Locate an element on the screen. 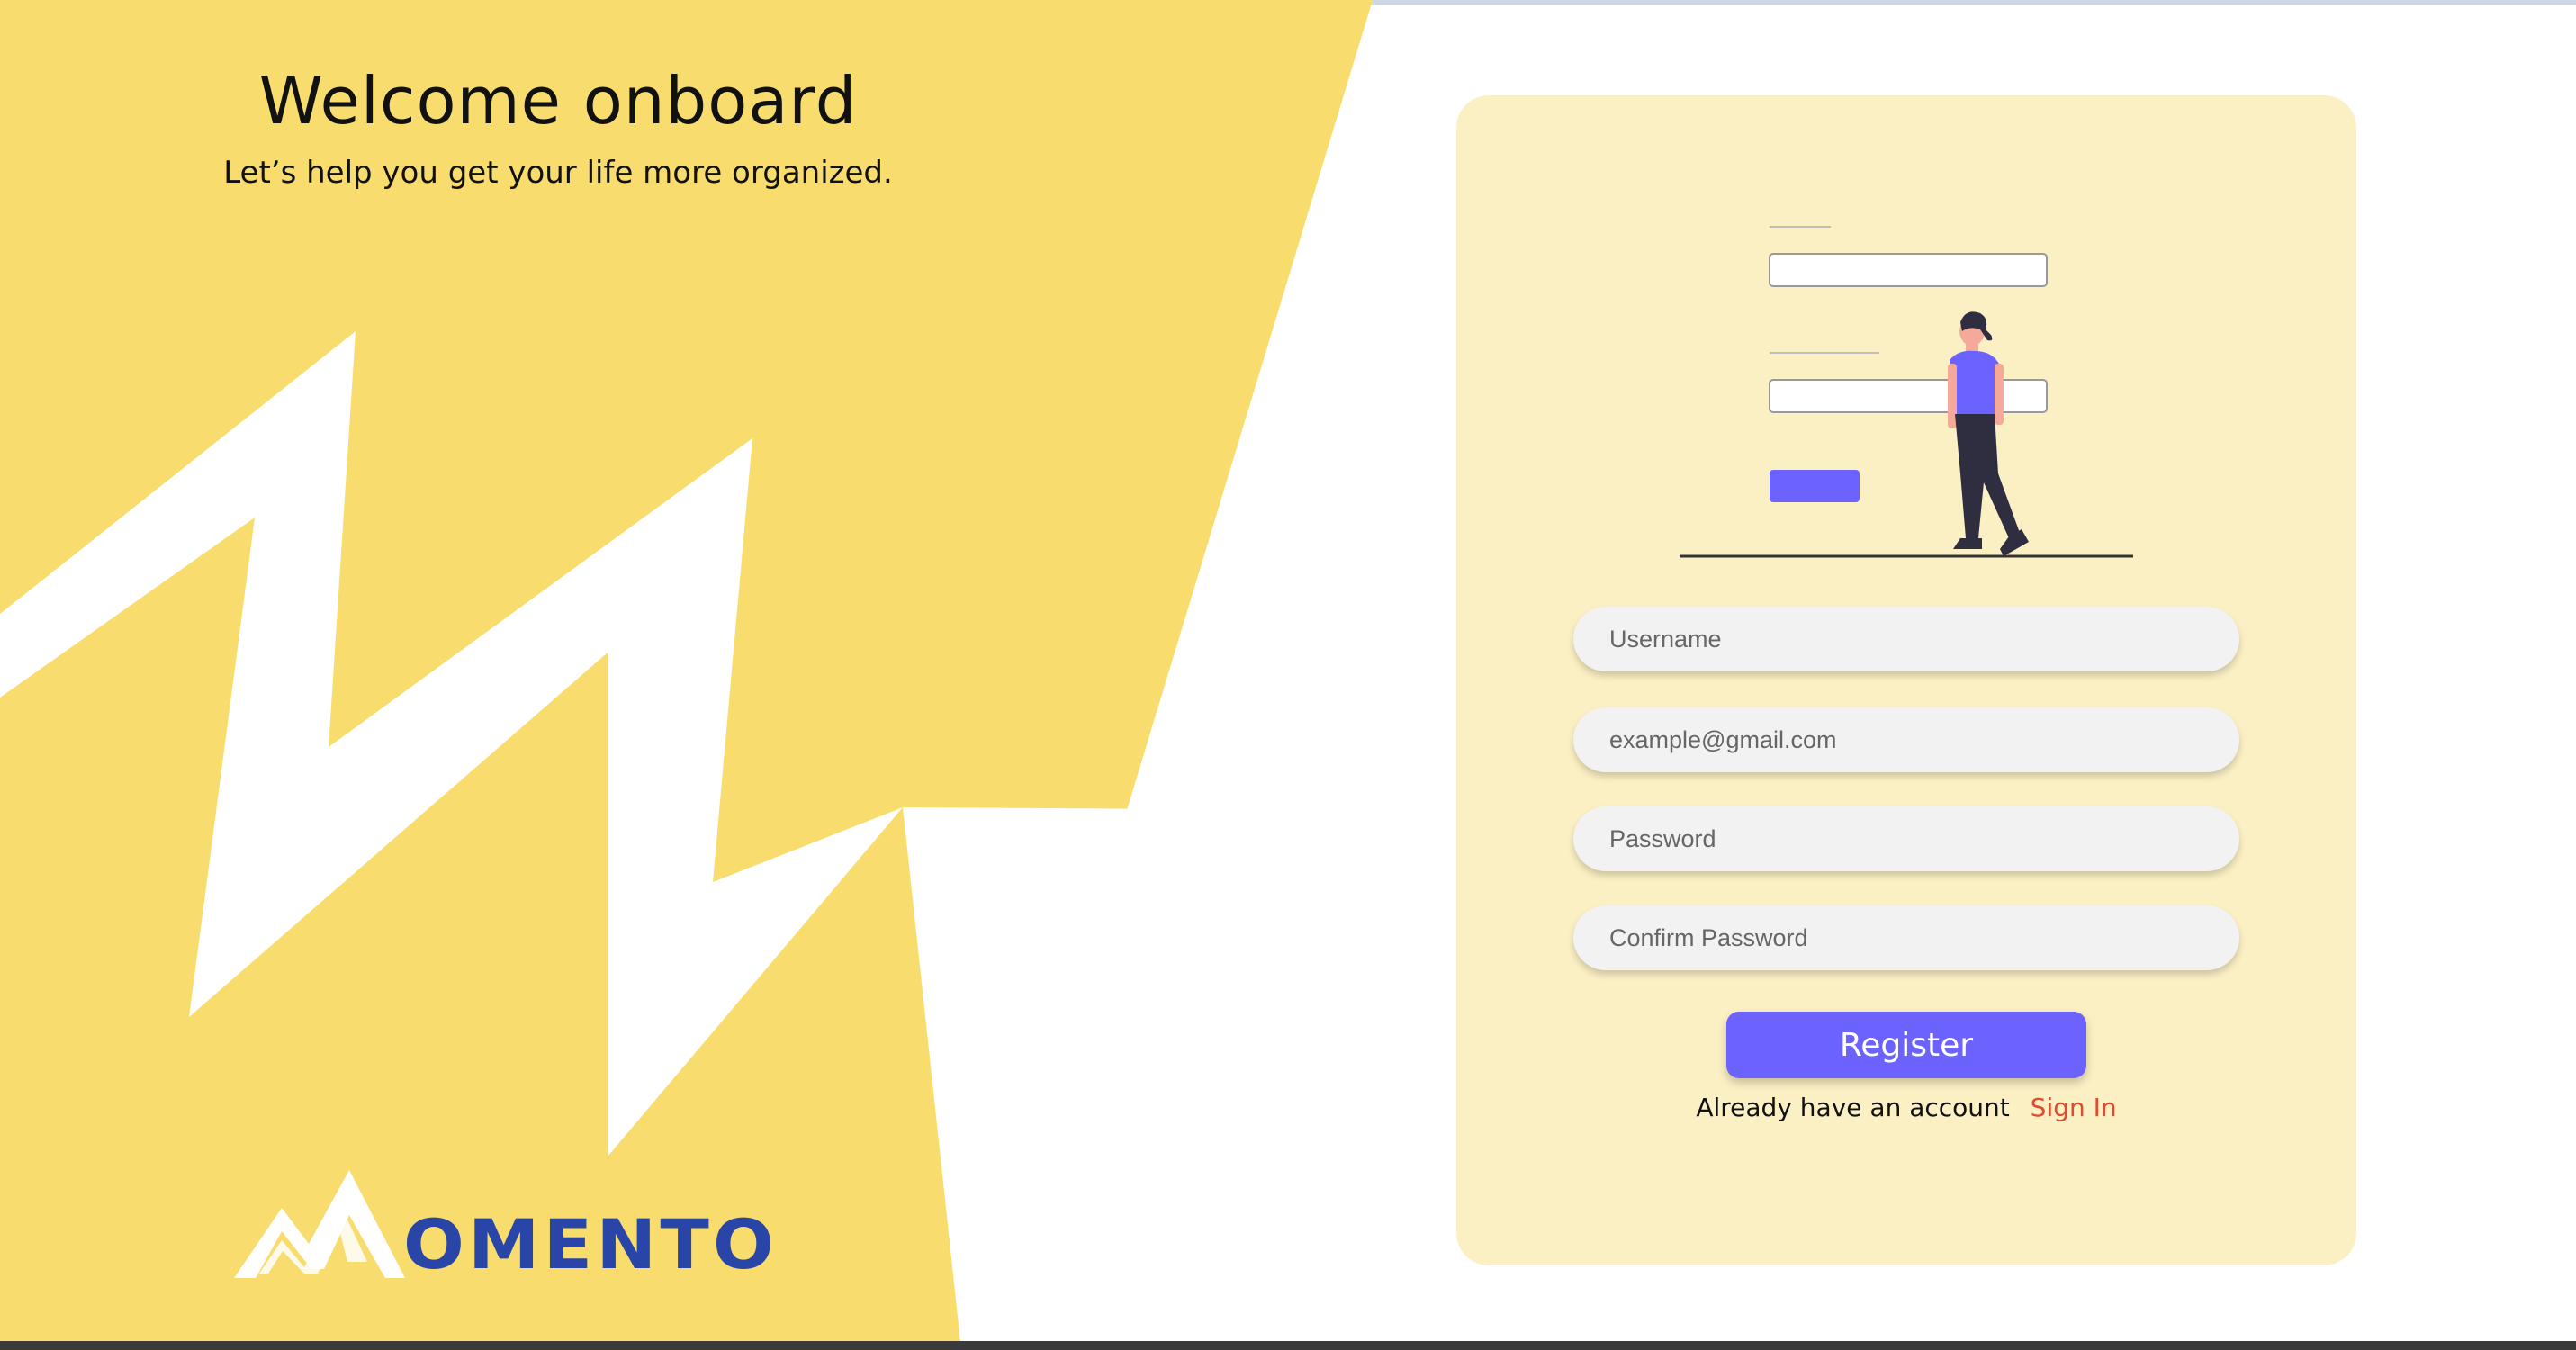 The image size is (2576, 1350). momento-logo: OMENTO is located at coordinates (503, 1224).